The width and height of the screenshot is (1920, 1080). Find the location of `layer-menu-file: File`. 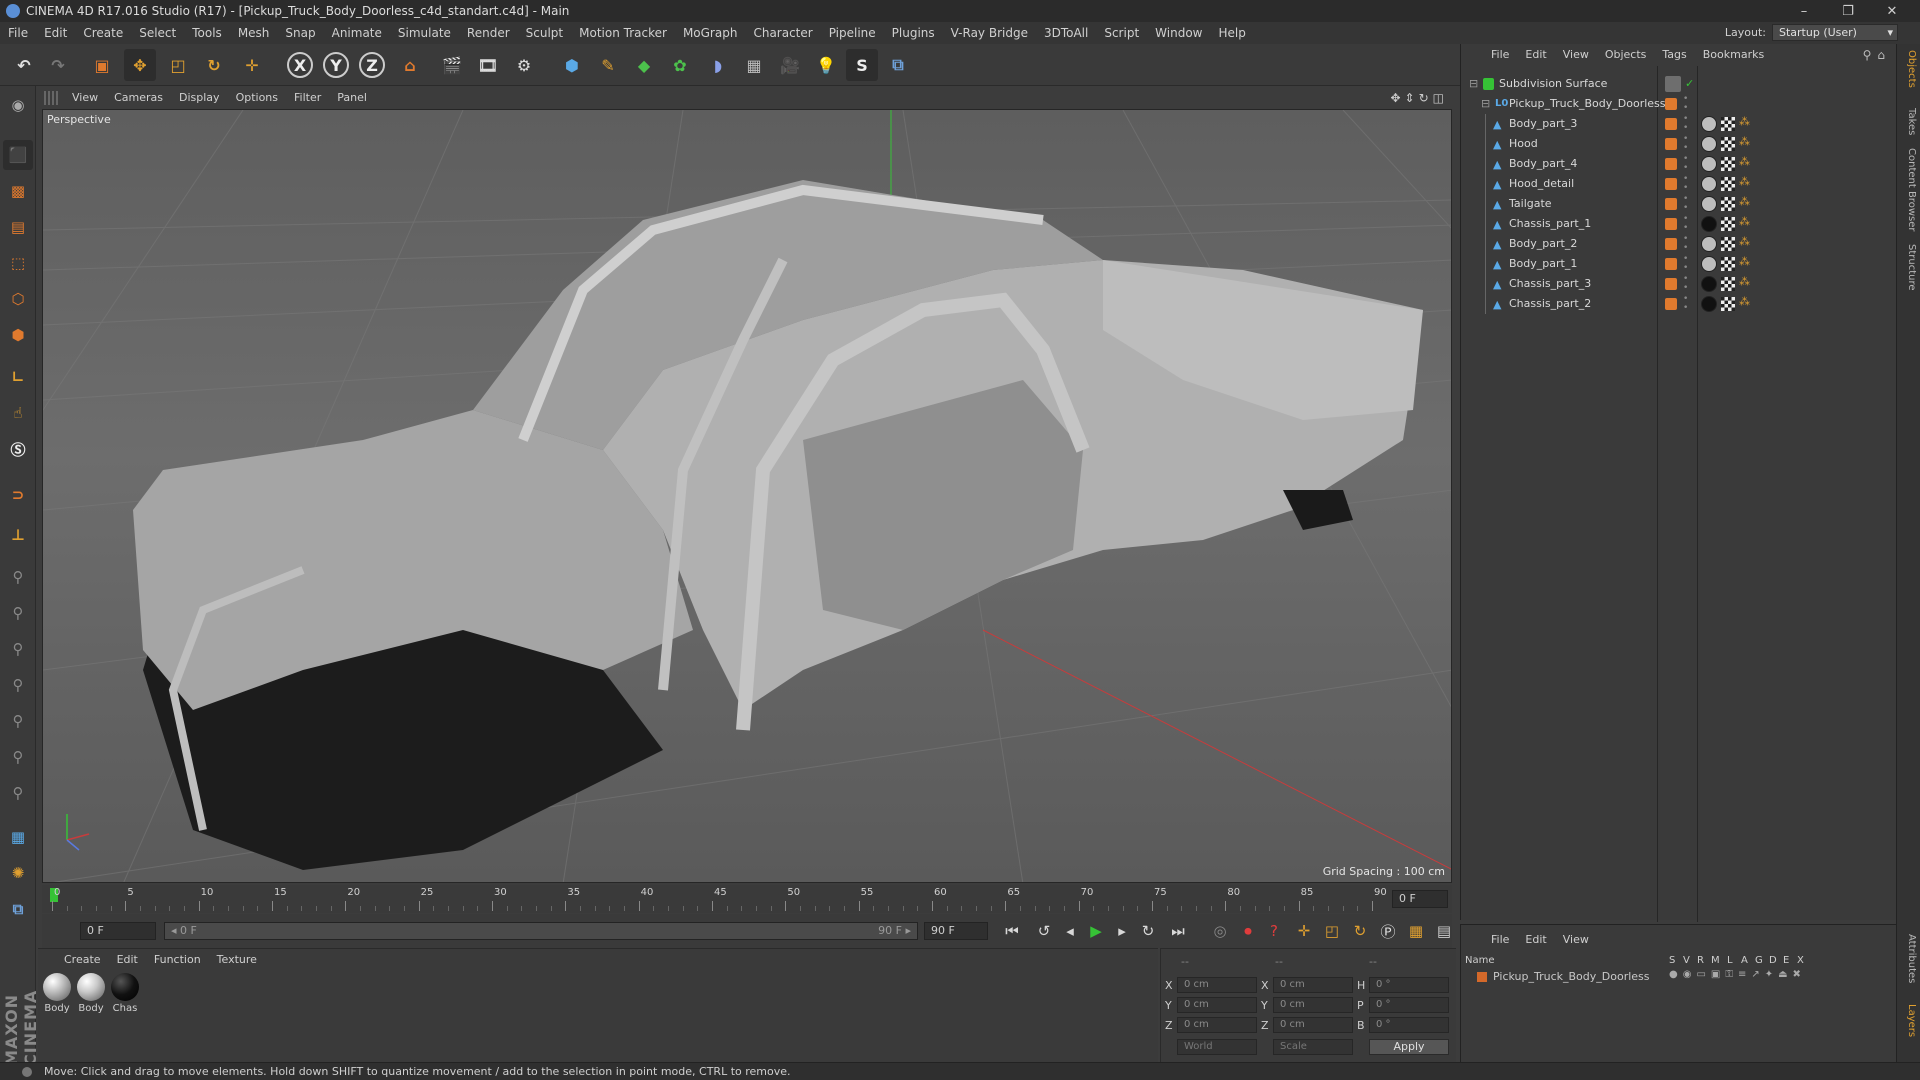

layer-menu-file: File is located at coordinates (1500, 940).